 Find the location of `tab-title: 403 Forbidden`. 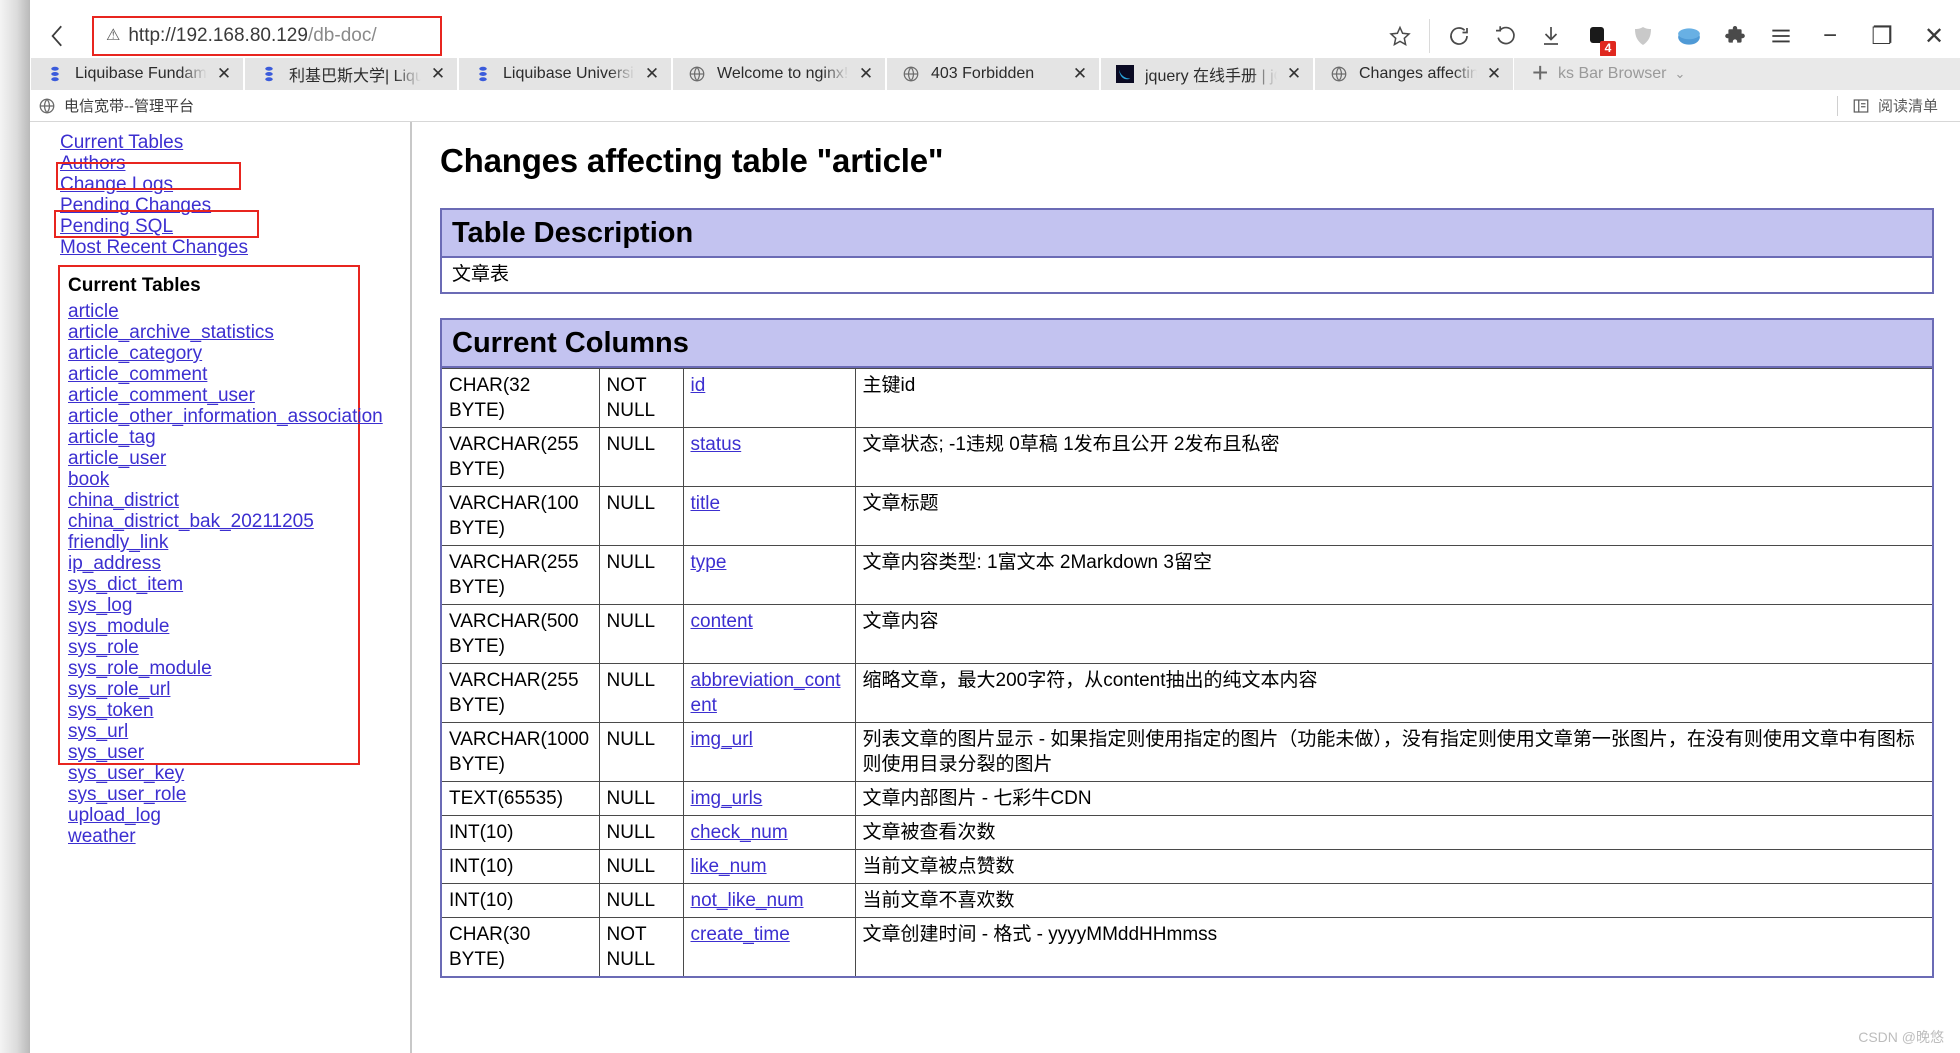

tab-title: 403 Forbidden is located at coordinates (983, 73).